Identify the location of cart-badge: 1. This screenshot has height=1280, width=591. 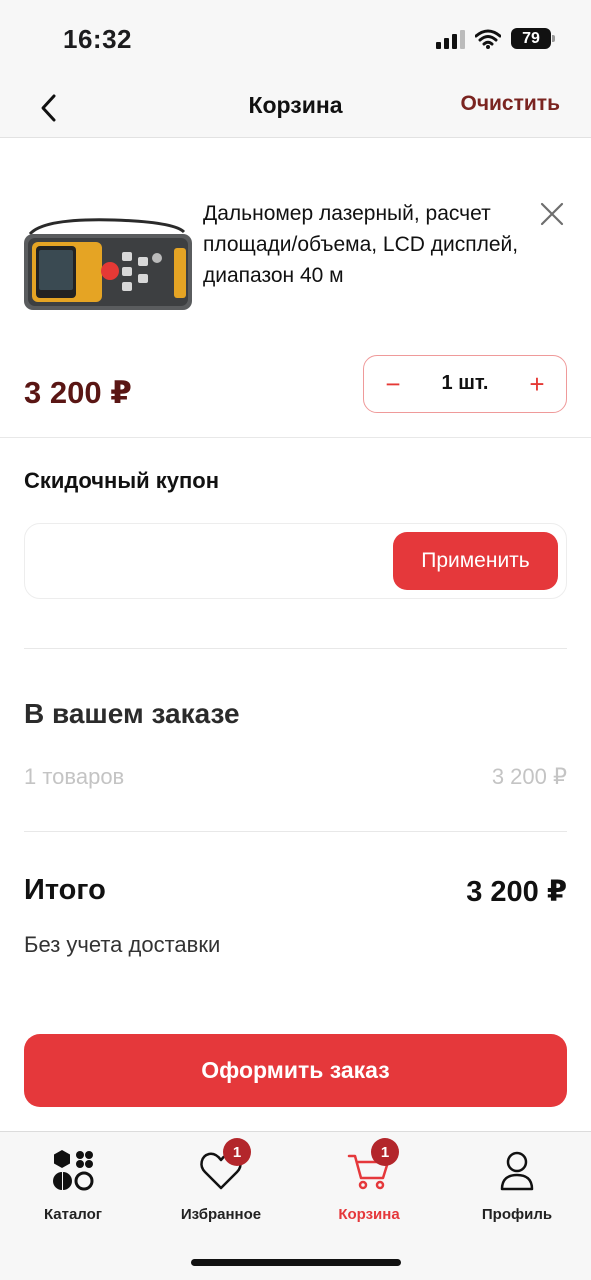
(385, 1152).